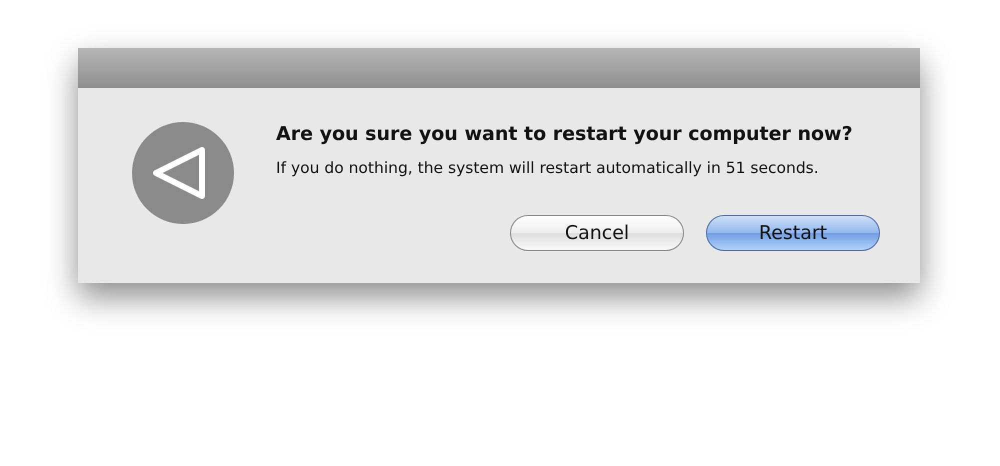  I want to click on dialog-title: Are you sure you want to restart your computer now?, so click(565, 134).